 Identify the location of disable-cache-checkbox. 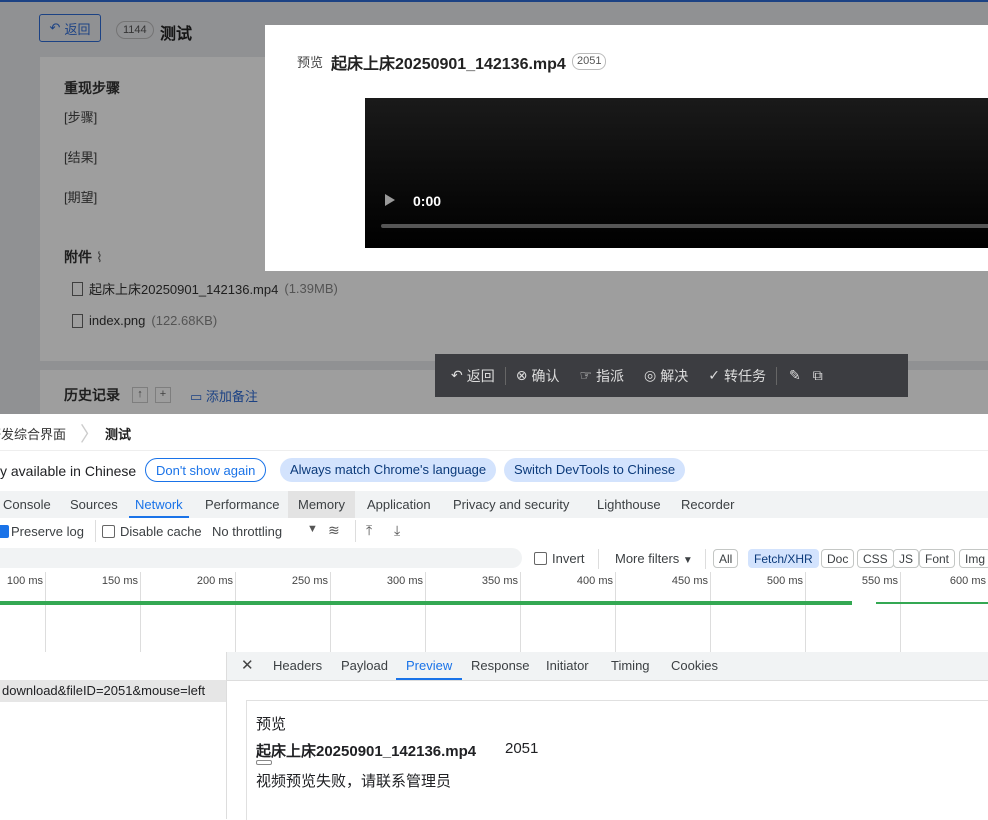
(108, 532).